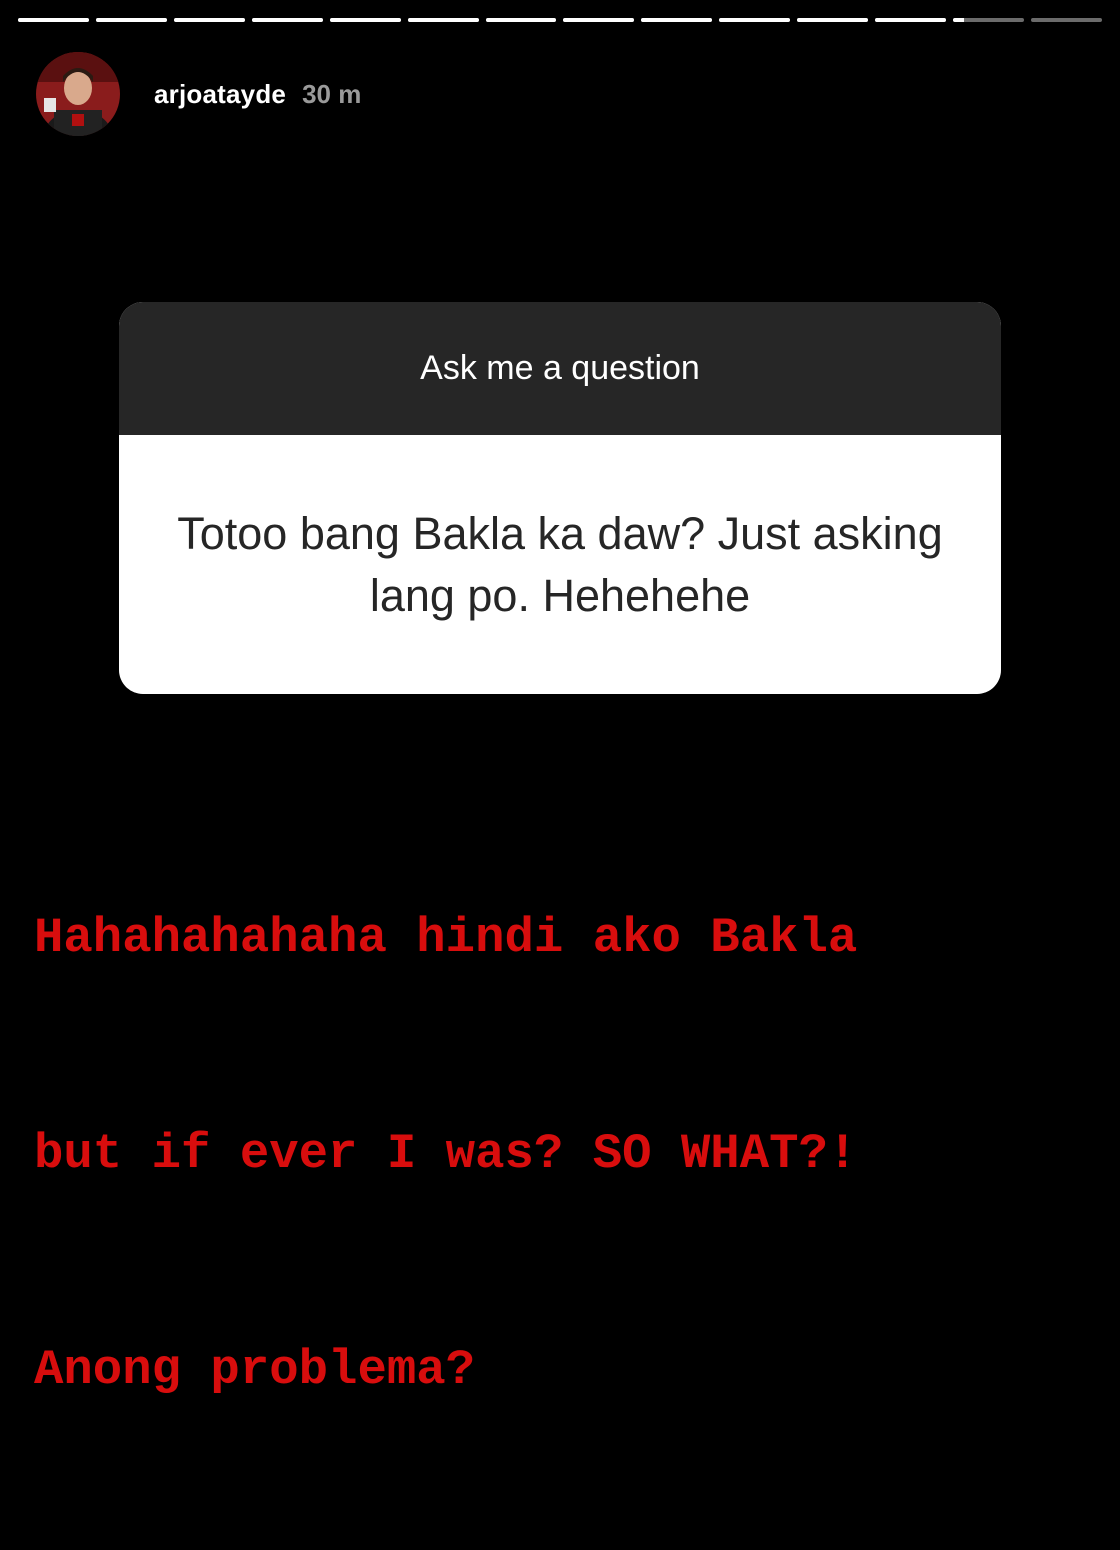 Image resolution: width=1120 pixels, height=1550 pixels. What do you see at coordinates (78, 94) in the screenshot?
I see `profile-avatar-icon` at bounding box center [78, 94].